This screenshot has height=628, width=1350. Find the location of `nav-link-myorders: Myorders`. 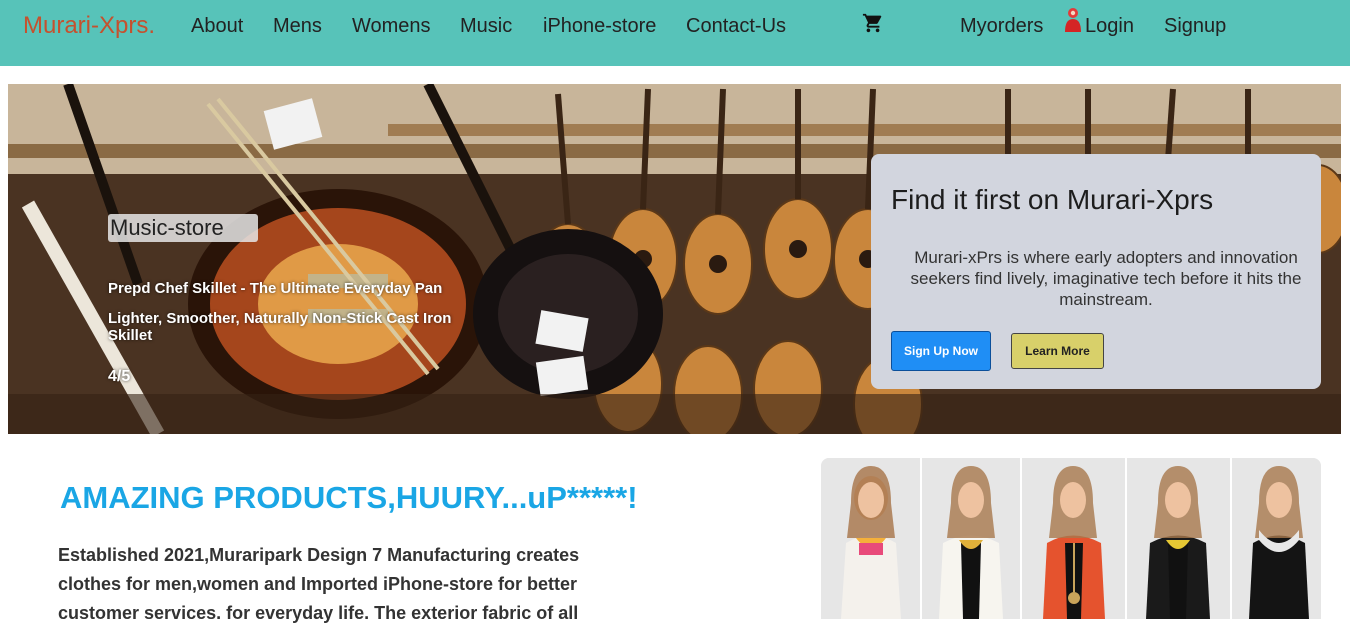

nav-link-myorders: Myorders is located at coordinates (1001, 26).